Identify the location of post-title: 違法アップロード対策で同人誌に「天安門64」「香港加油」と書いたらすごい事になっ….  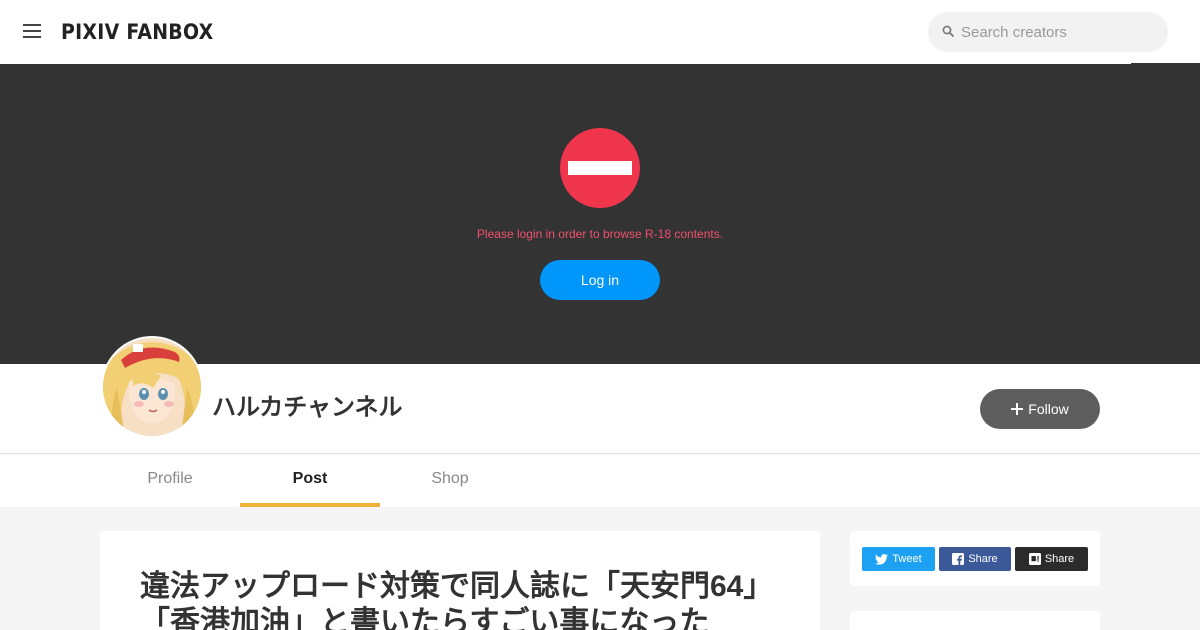
(457, 600).